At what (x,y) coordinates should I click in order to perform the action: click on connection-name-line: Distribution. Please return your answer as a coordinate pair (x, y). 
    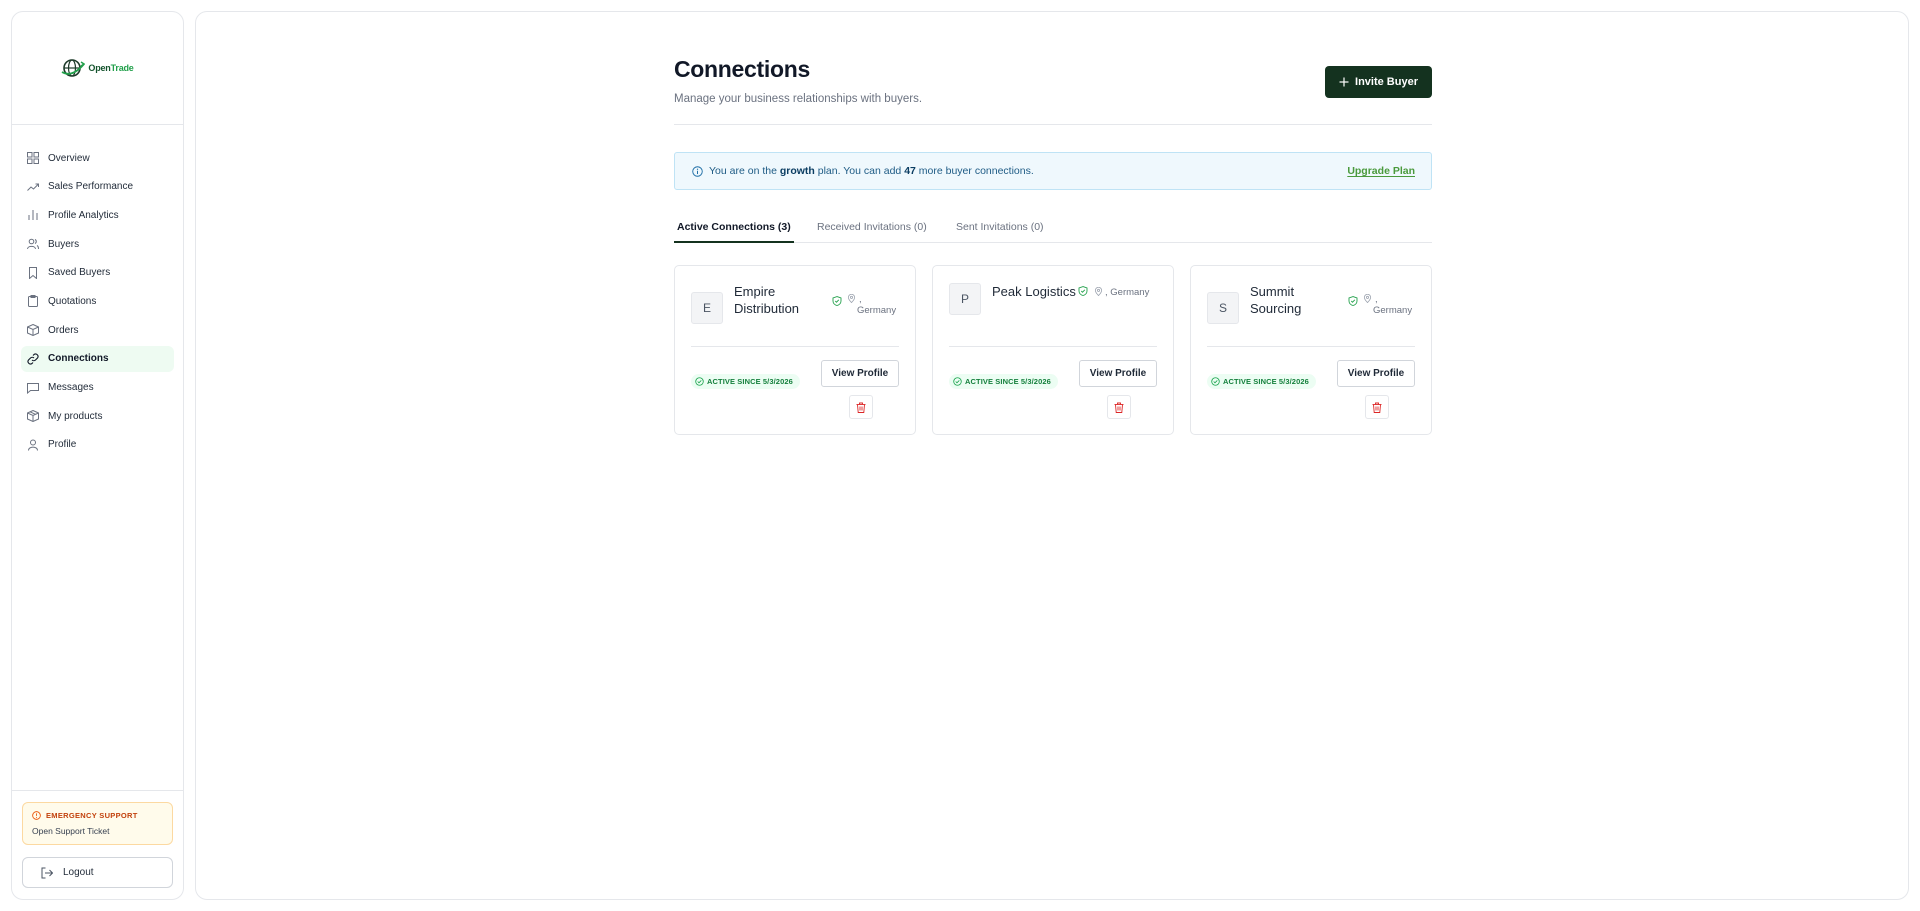
    Looking at the image, I should click on (767, 308).